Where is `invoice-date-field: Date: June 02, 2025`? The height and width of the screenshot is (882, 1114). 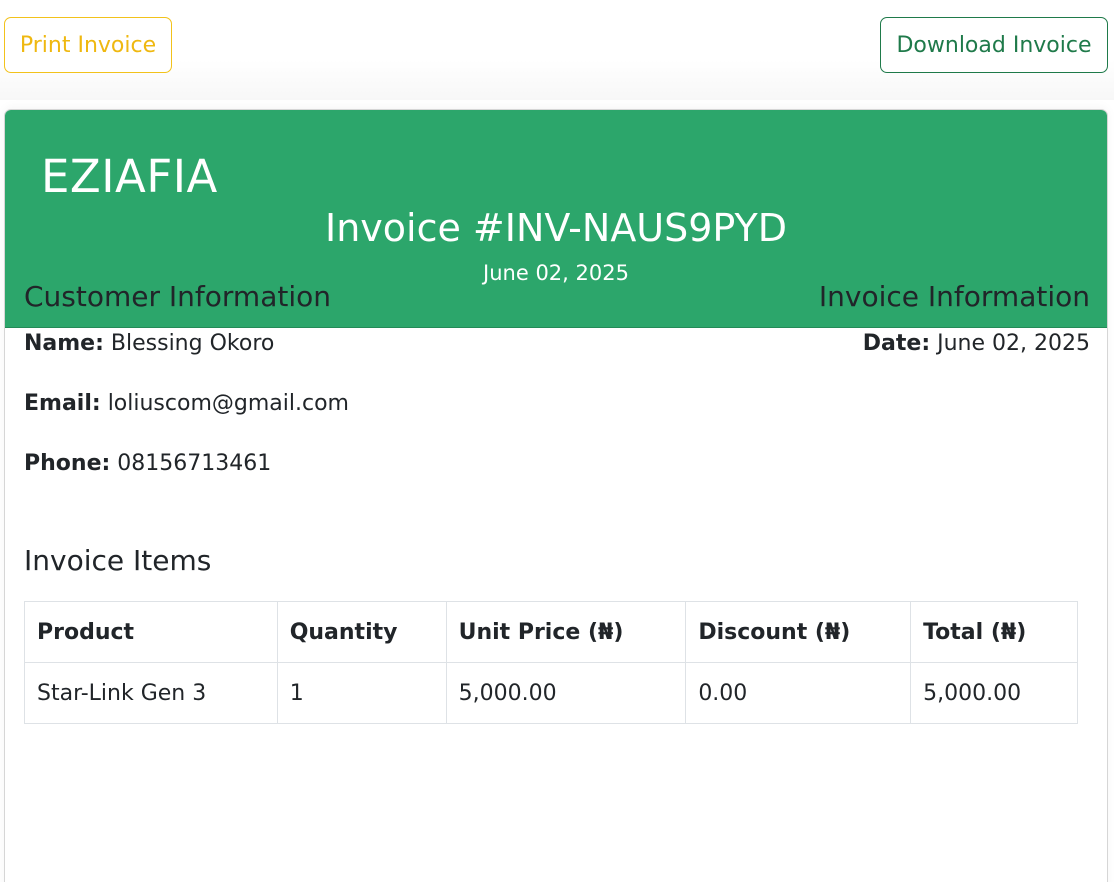 invoice-date-field: Date: June 02, 2025 is located at coordinates (976, 343).